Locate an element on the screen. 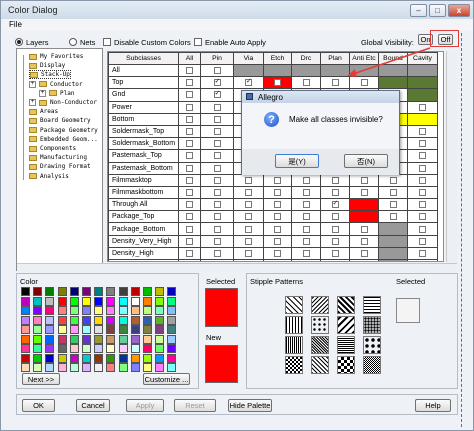 The height and width of the screenshot is (431, 474). tree-item: Conductor is located at coordinates (61, 84).